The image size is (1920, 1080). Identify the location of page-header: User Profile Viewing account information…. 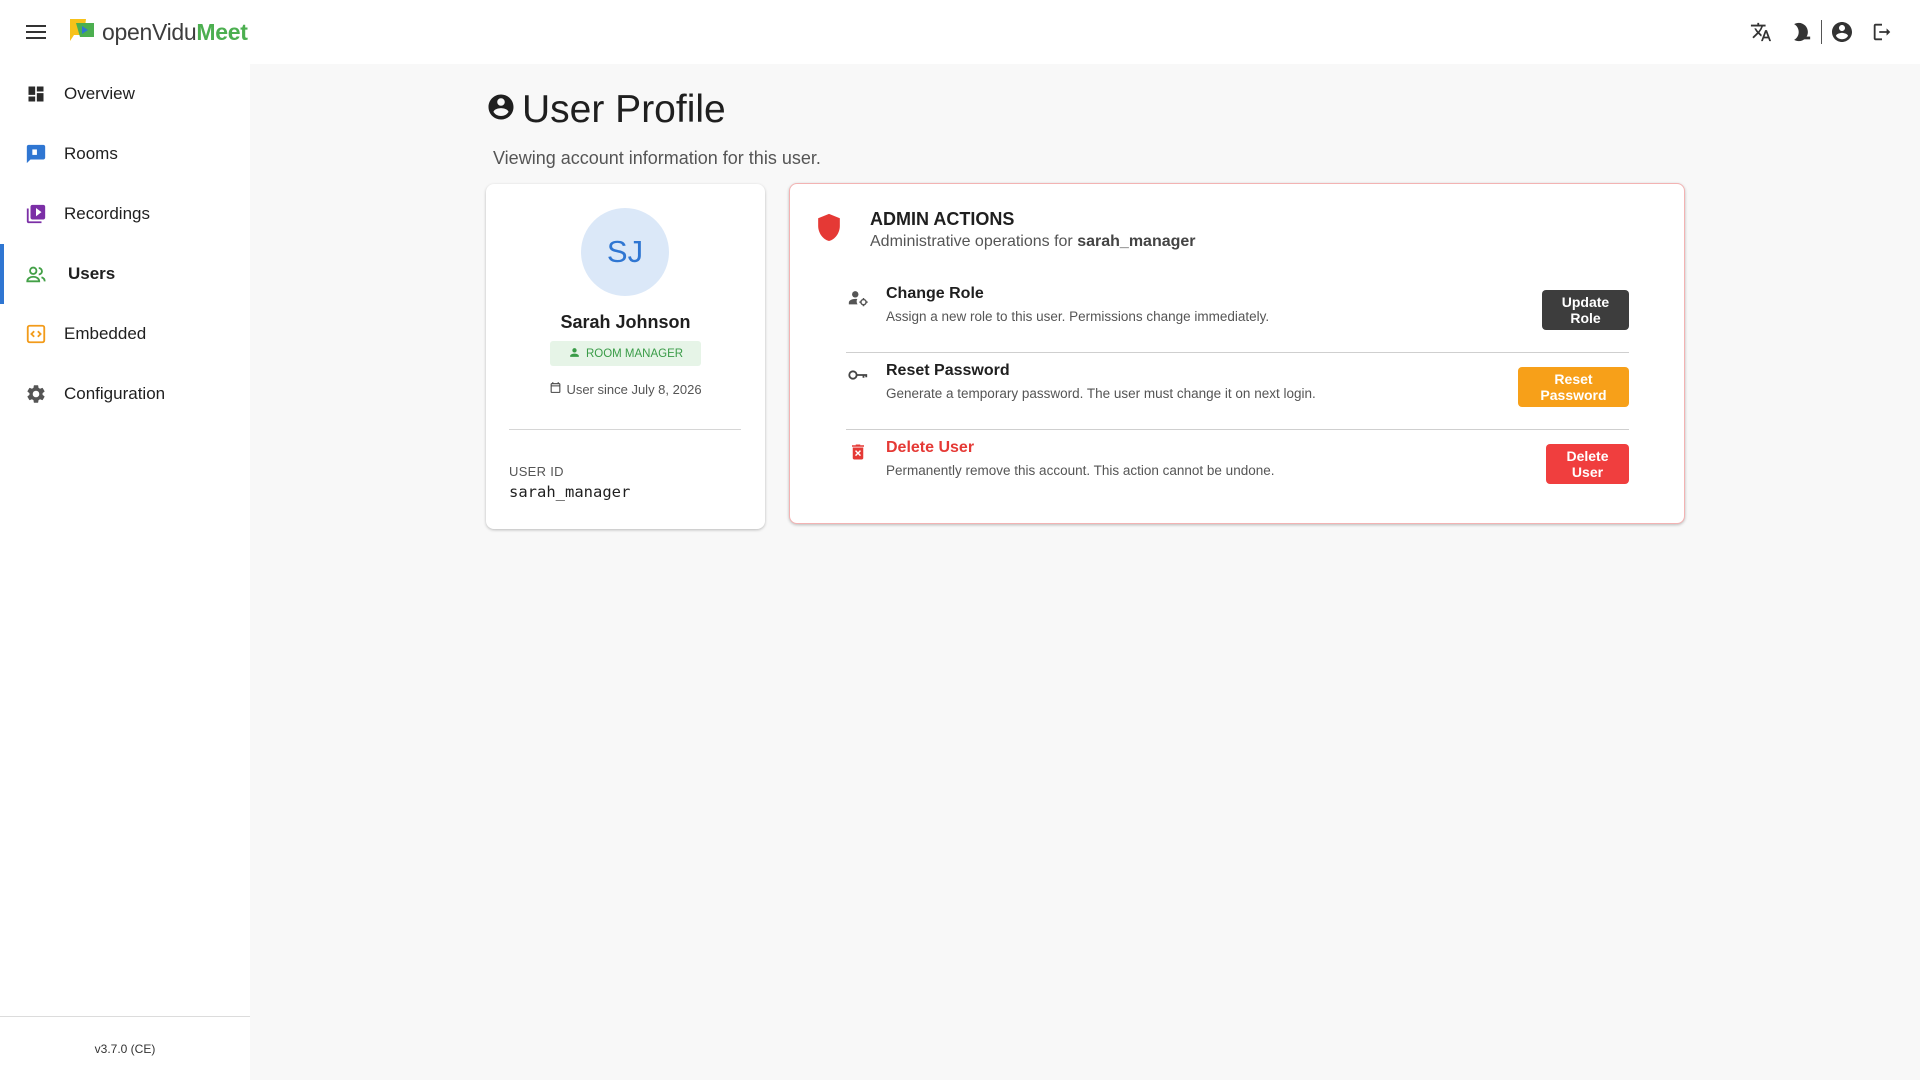
(653, 128).